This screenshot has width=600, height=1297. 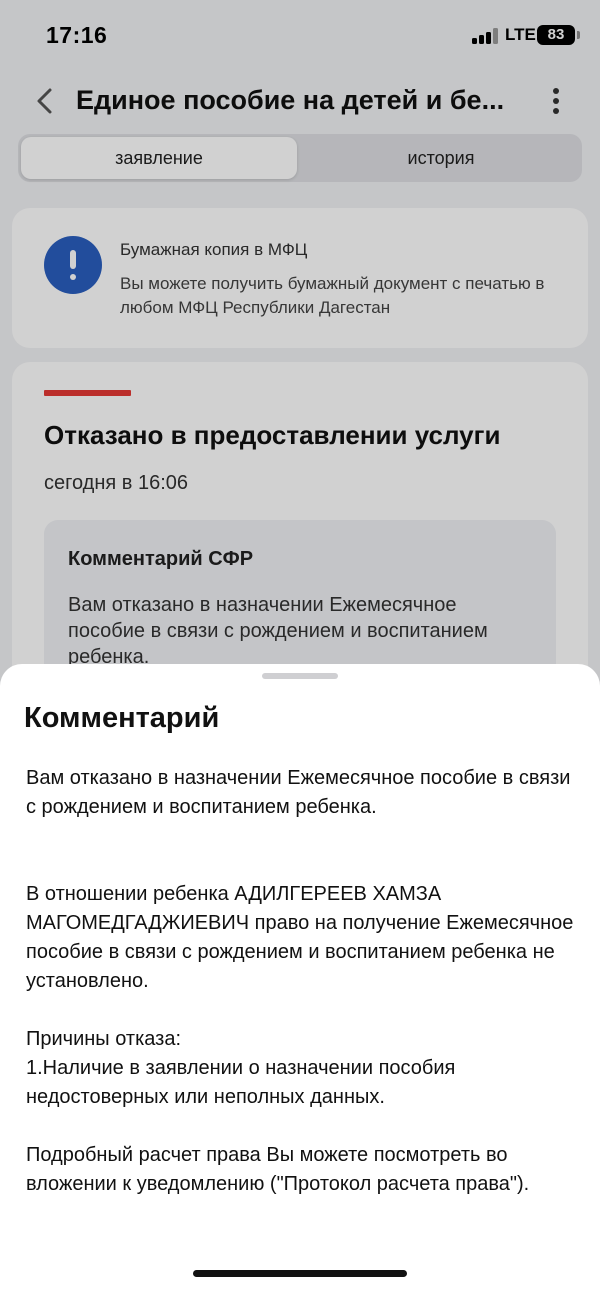 What do you see at coordinates (122, 718) in the screenshot?
I see `sheet-title: Комментарий` at bounding box center [122, 718].